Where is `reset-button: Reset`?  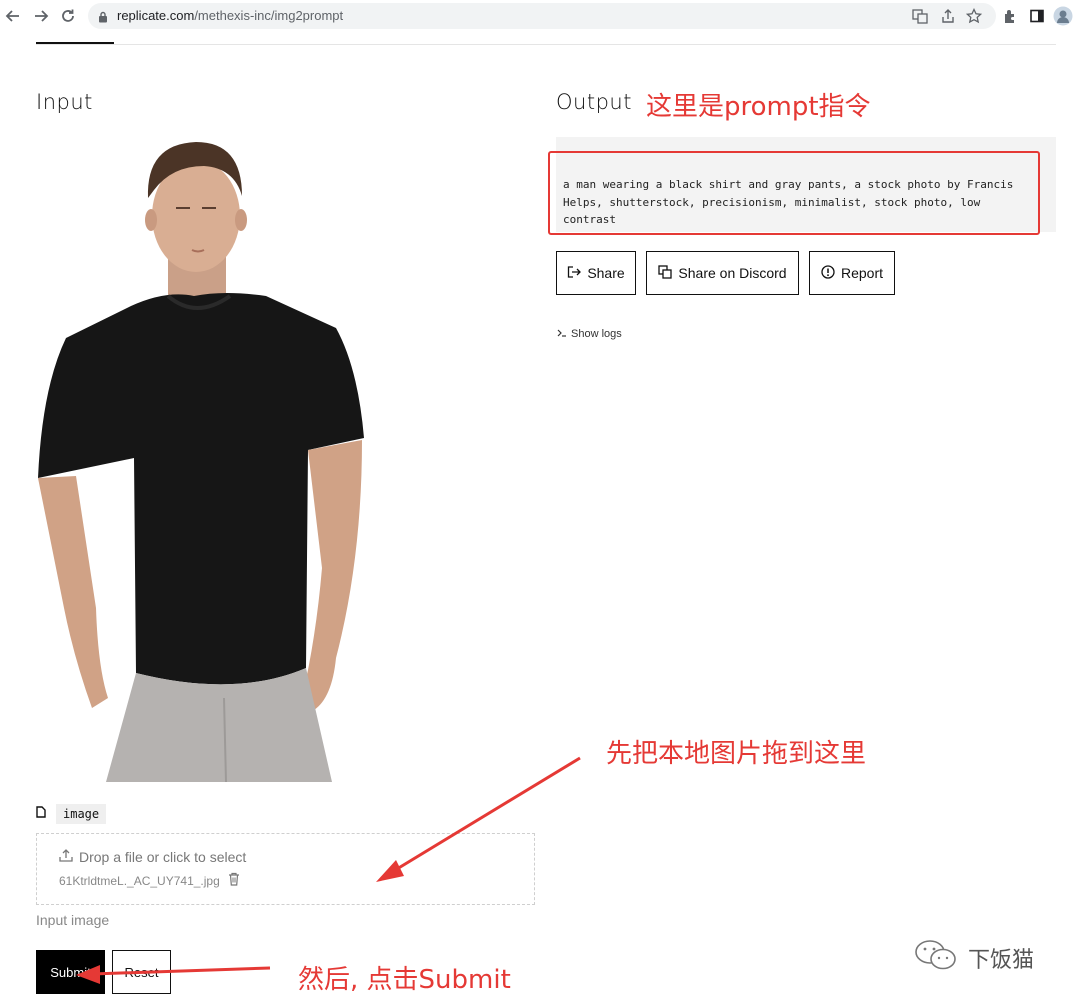 reset-button: Reset is located at coordinates (141, 972).